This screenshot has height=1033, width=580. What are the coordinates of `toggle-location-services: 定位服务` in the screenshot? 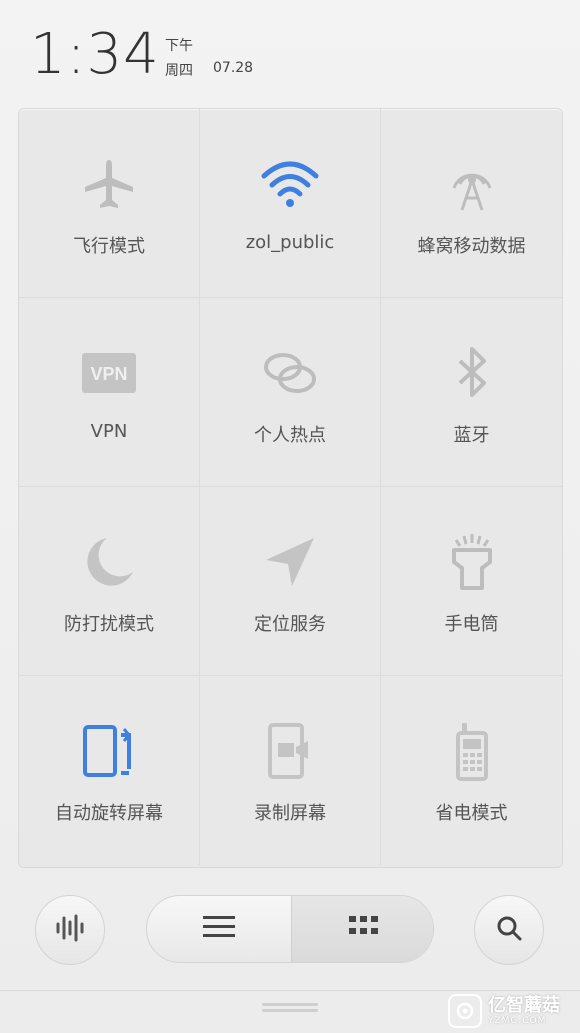 It's located at (290, 581).